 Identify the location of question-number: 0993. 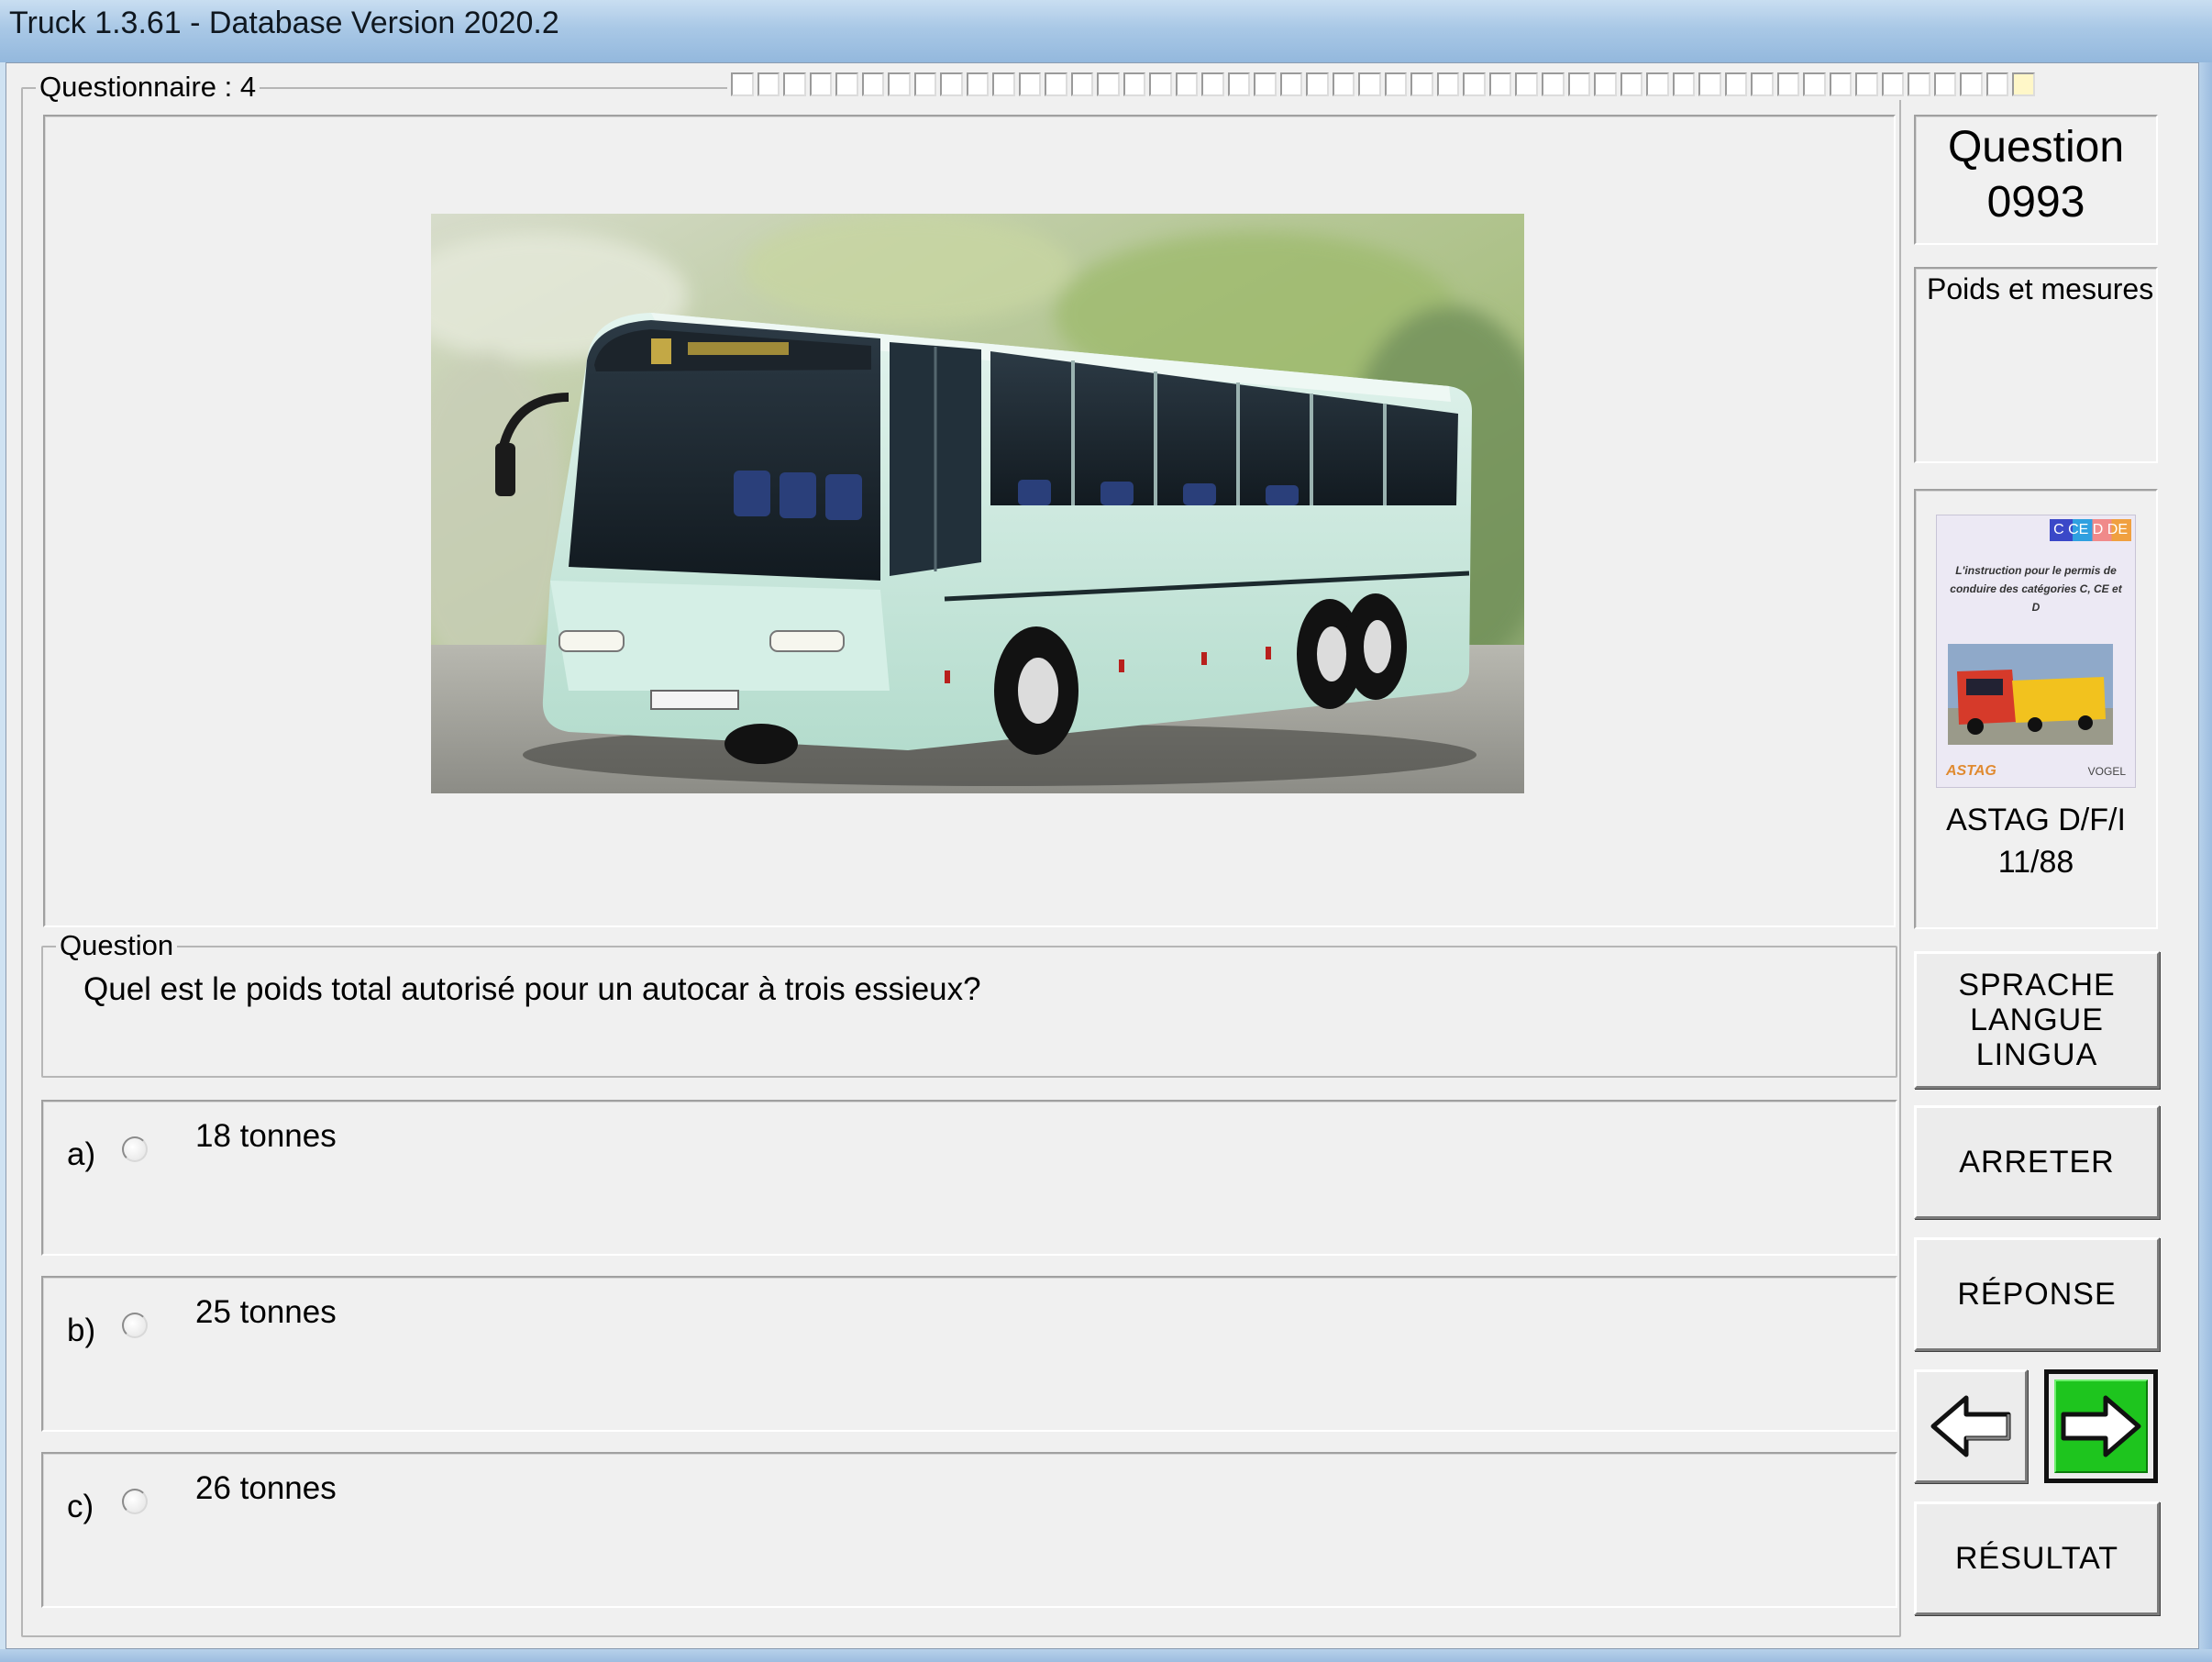
(2035, 202).